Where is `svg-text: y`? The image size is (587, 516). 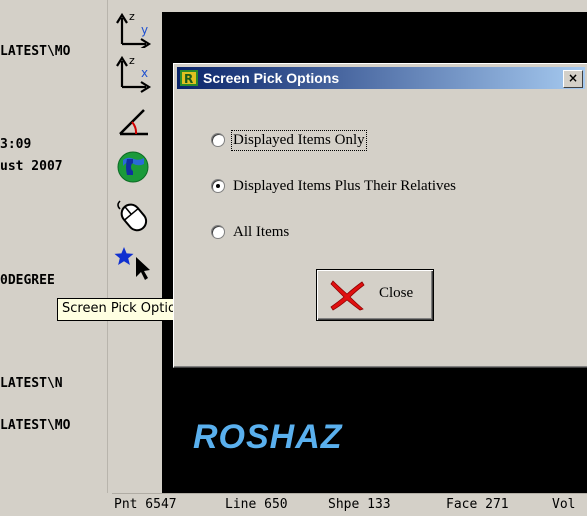
svg-text: y is located at coordinates (144, 30).